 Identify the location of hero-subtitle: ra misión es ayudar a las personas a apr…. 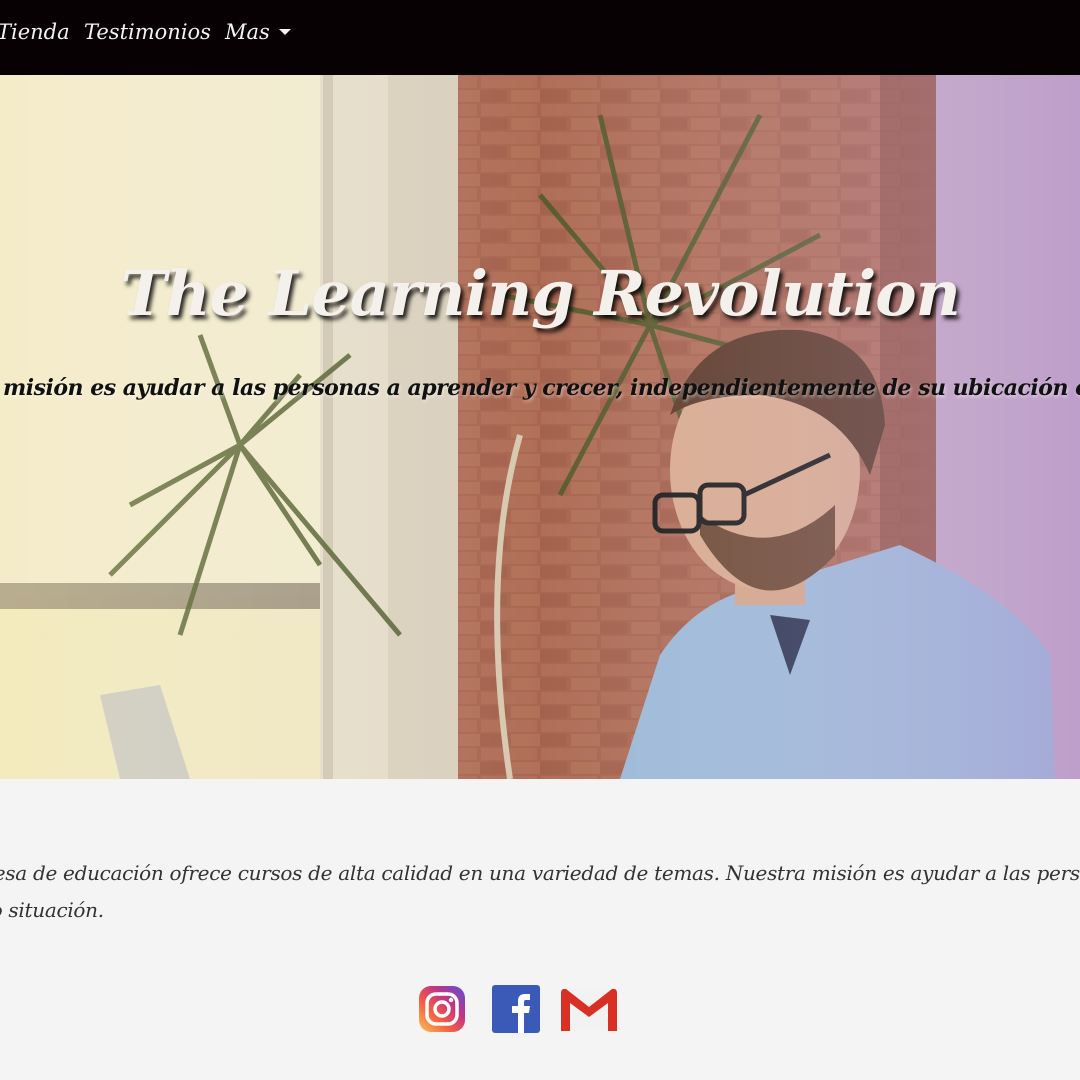
(540, 388).